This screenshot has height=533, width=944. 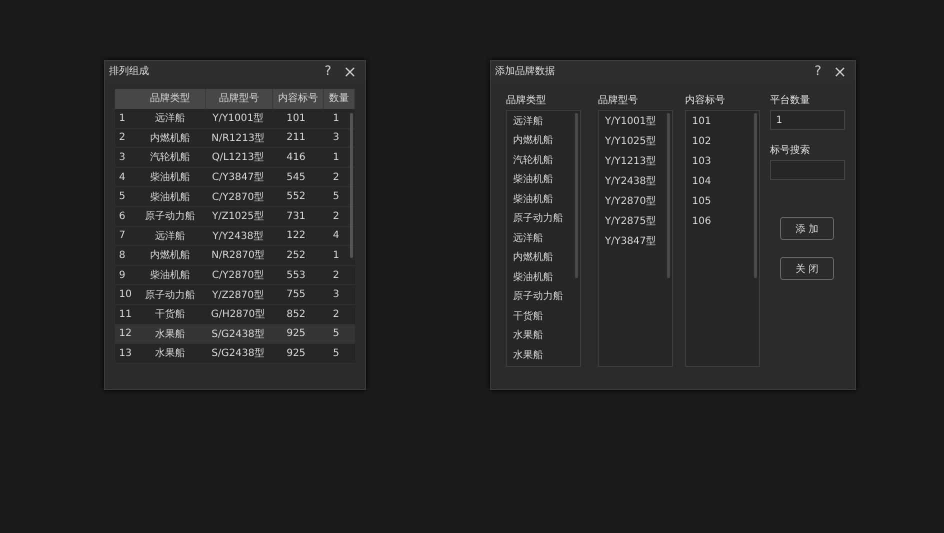 I want to click on table-cell-text: Y/Z1025型, so click(x=238, y=217).